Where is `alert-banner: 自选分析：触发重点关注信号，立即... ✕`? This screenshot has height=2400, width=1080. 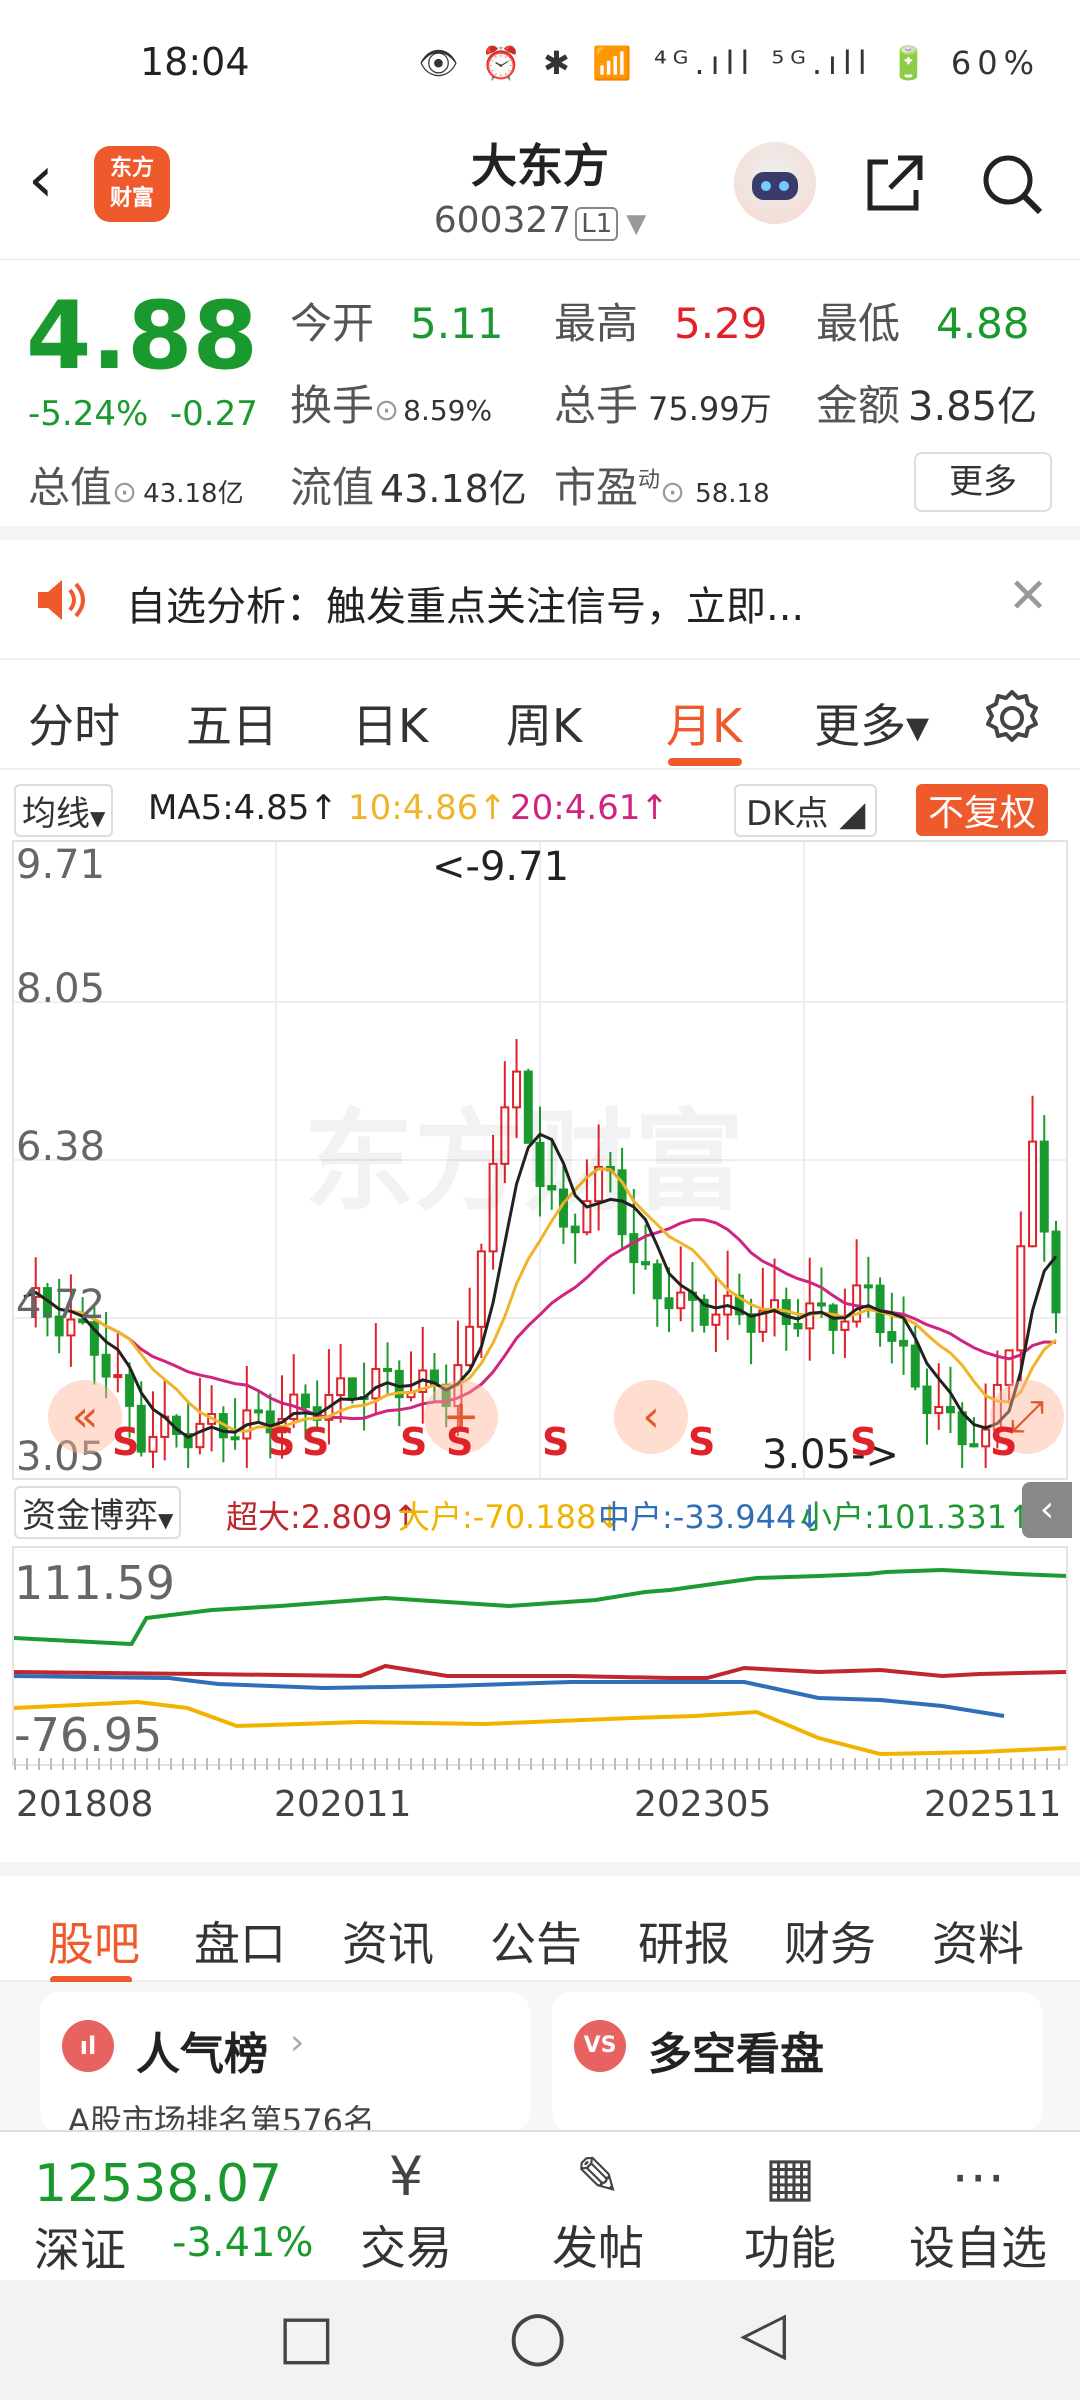
alert-banner: 自选分析：触发重点关注信号，立即... ✕ is located at coordinates (540, 600).